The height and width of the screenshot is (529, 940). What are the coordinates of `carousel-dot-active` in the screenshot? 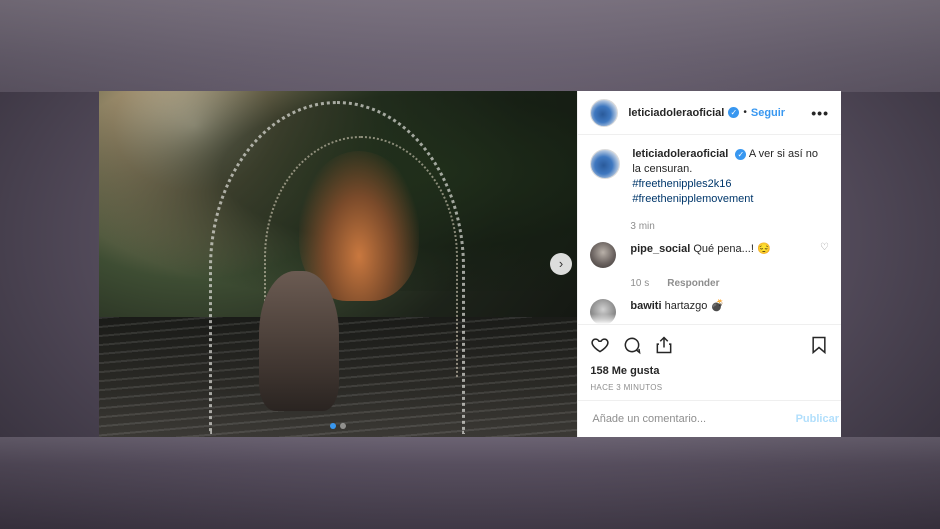 It's located at (333, 426).